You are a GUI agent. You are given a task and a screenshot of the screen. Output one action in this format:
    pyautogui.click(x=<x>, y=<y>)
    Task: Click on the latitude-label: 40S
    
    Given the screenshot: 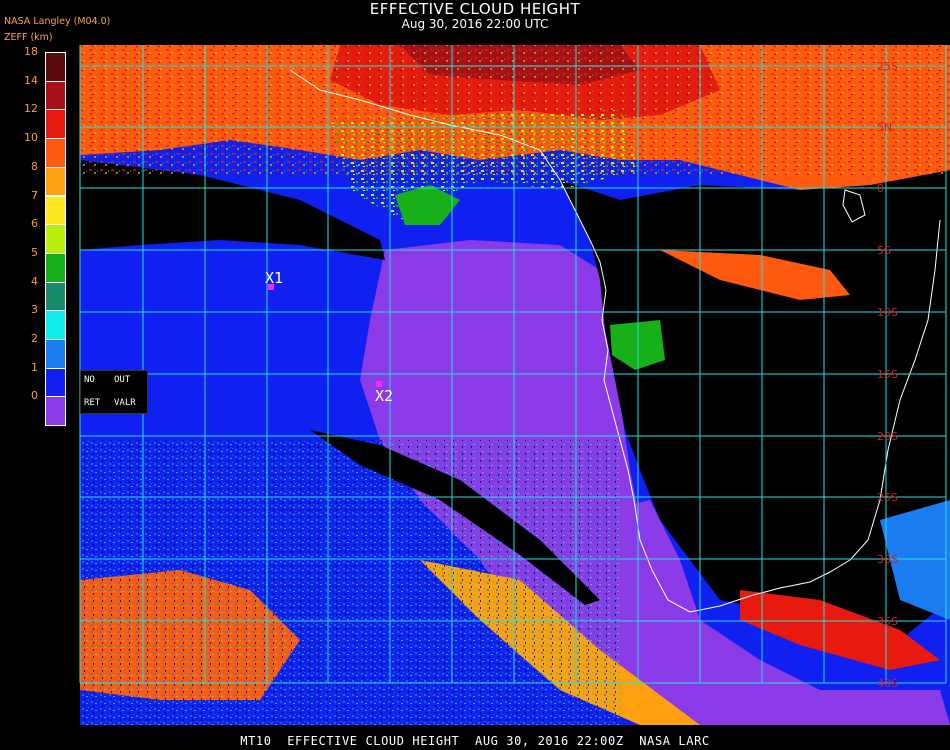 What is the action you would take?
    pyautogui.click(x=887, y=683)
    